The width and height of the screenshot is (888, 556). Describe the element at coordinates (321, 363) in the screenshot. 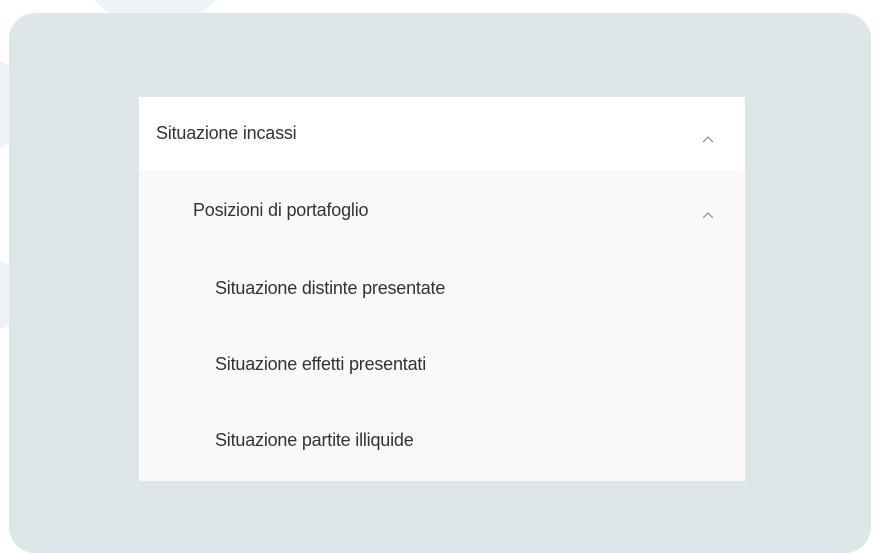

I see `menu-item-label: Situazione effetti presentati` at that location.